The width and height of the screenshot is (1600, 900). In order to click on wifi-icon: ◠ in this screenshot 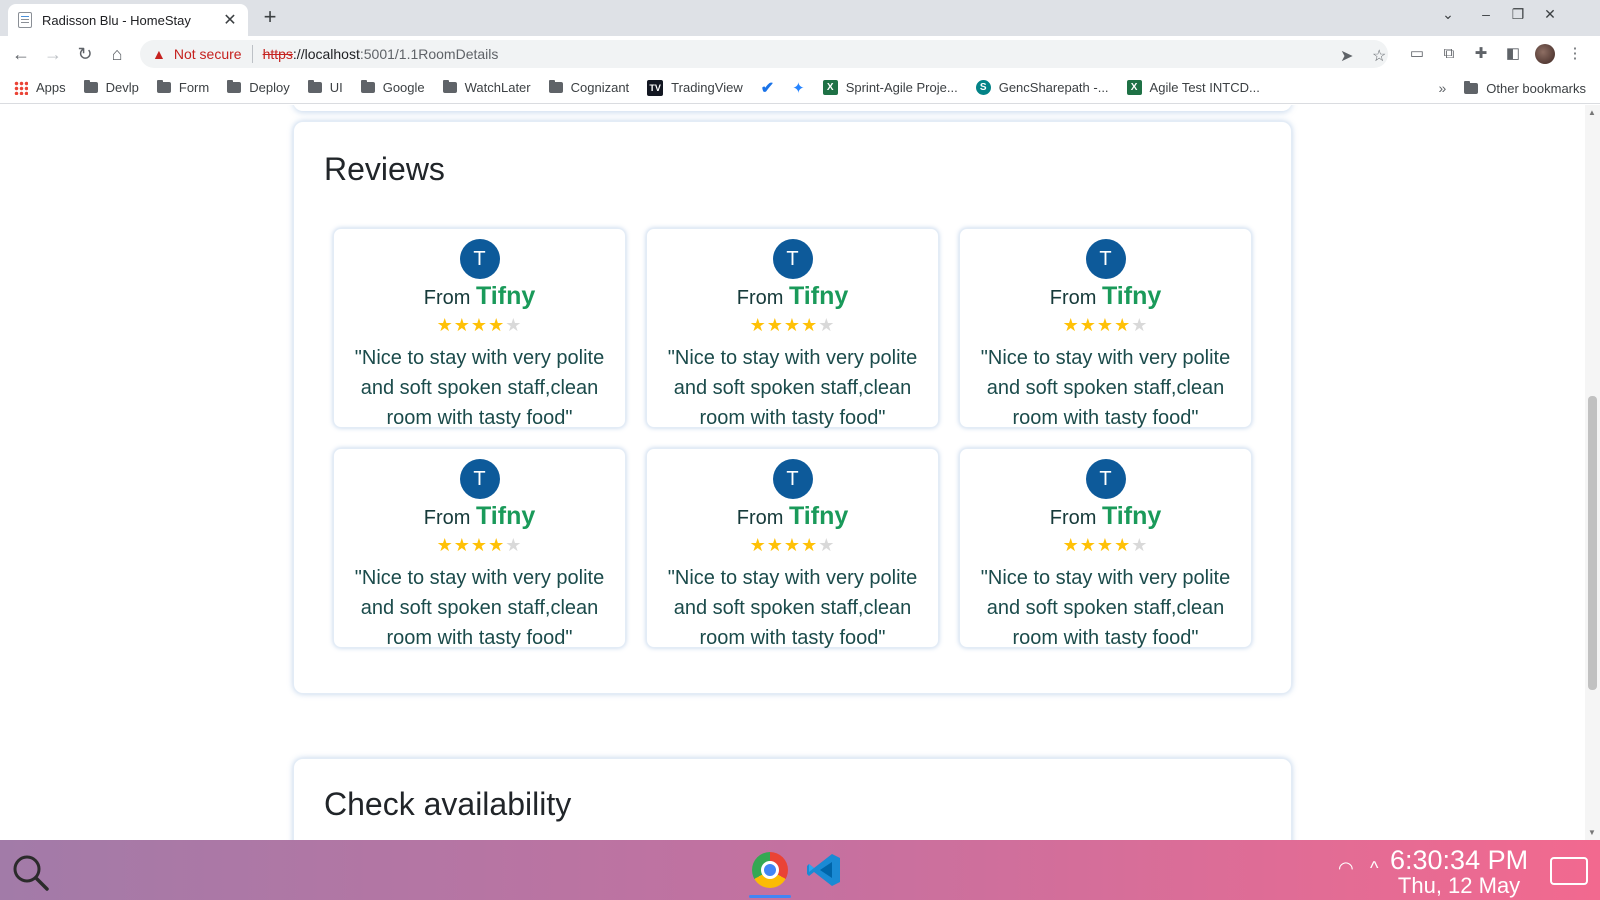, I will do `click(1346, 868)`.